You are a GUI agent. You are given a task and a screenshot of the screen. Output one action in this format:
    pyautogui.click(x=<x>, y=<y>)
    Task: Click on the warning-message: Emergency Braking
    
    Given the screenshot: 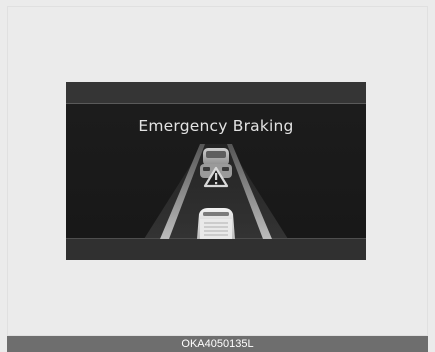 What is the action you would take?
    pyautogui.click(x=216, y=126)
    